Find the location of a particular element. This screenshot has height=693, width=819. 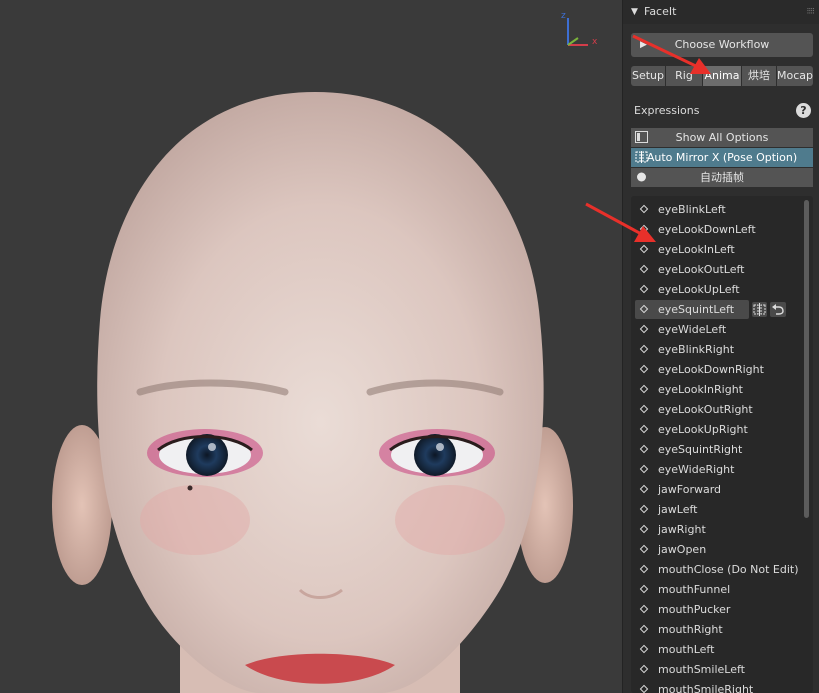

expression-label: eyeWideLeft is located at coordinates (692, 329).